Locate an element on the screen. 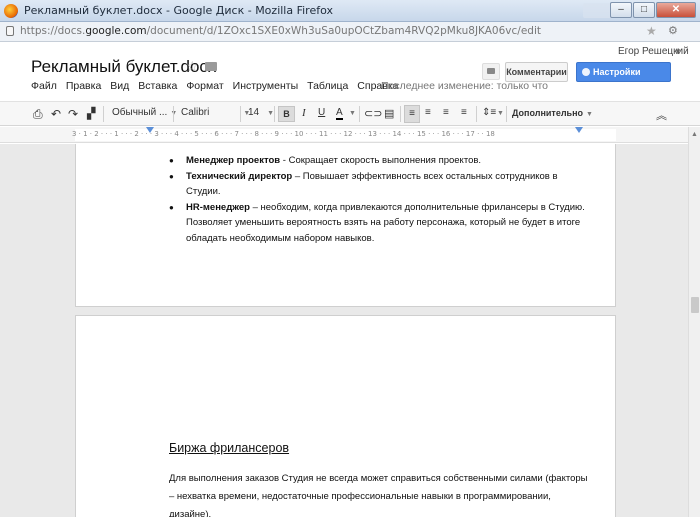 Image resolution: width=700 pixels, height=517 pixels. left-indent-marker-icon is located at coordinates (150, 130).